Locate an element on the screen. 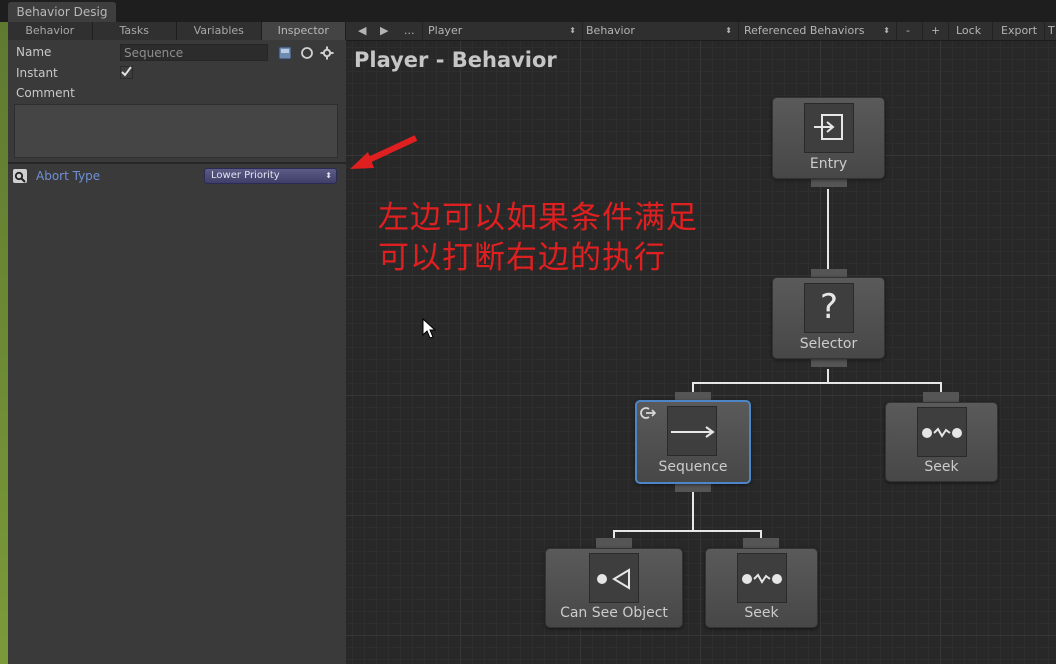  node-sequence: Sequence is located at coordinates (693, 442).